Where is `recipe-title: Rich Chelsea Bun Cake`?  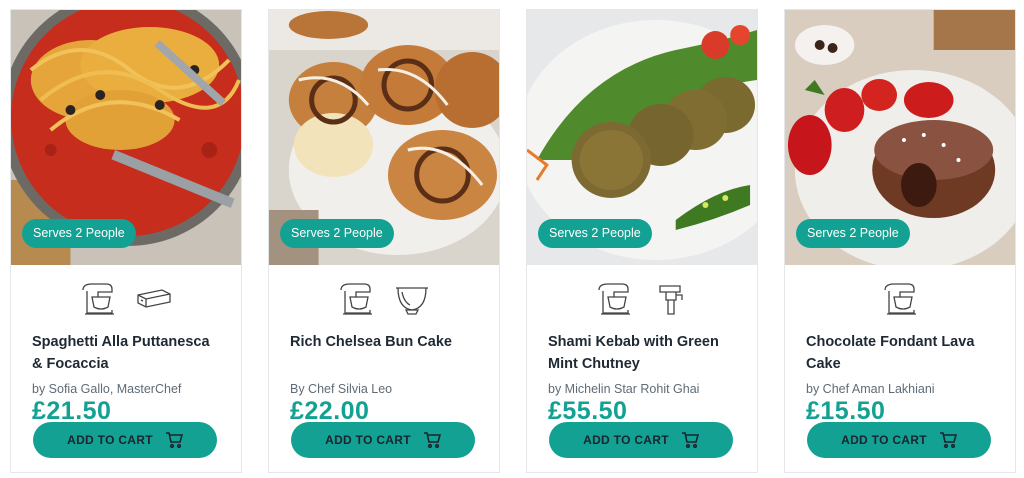 recipe-title: Rich Chelsea Bun Cake is located at coordinates (384, 353).